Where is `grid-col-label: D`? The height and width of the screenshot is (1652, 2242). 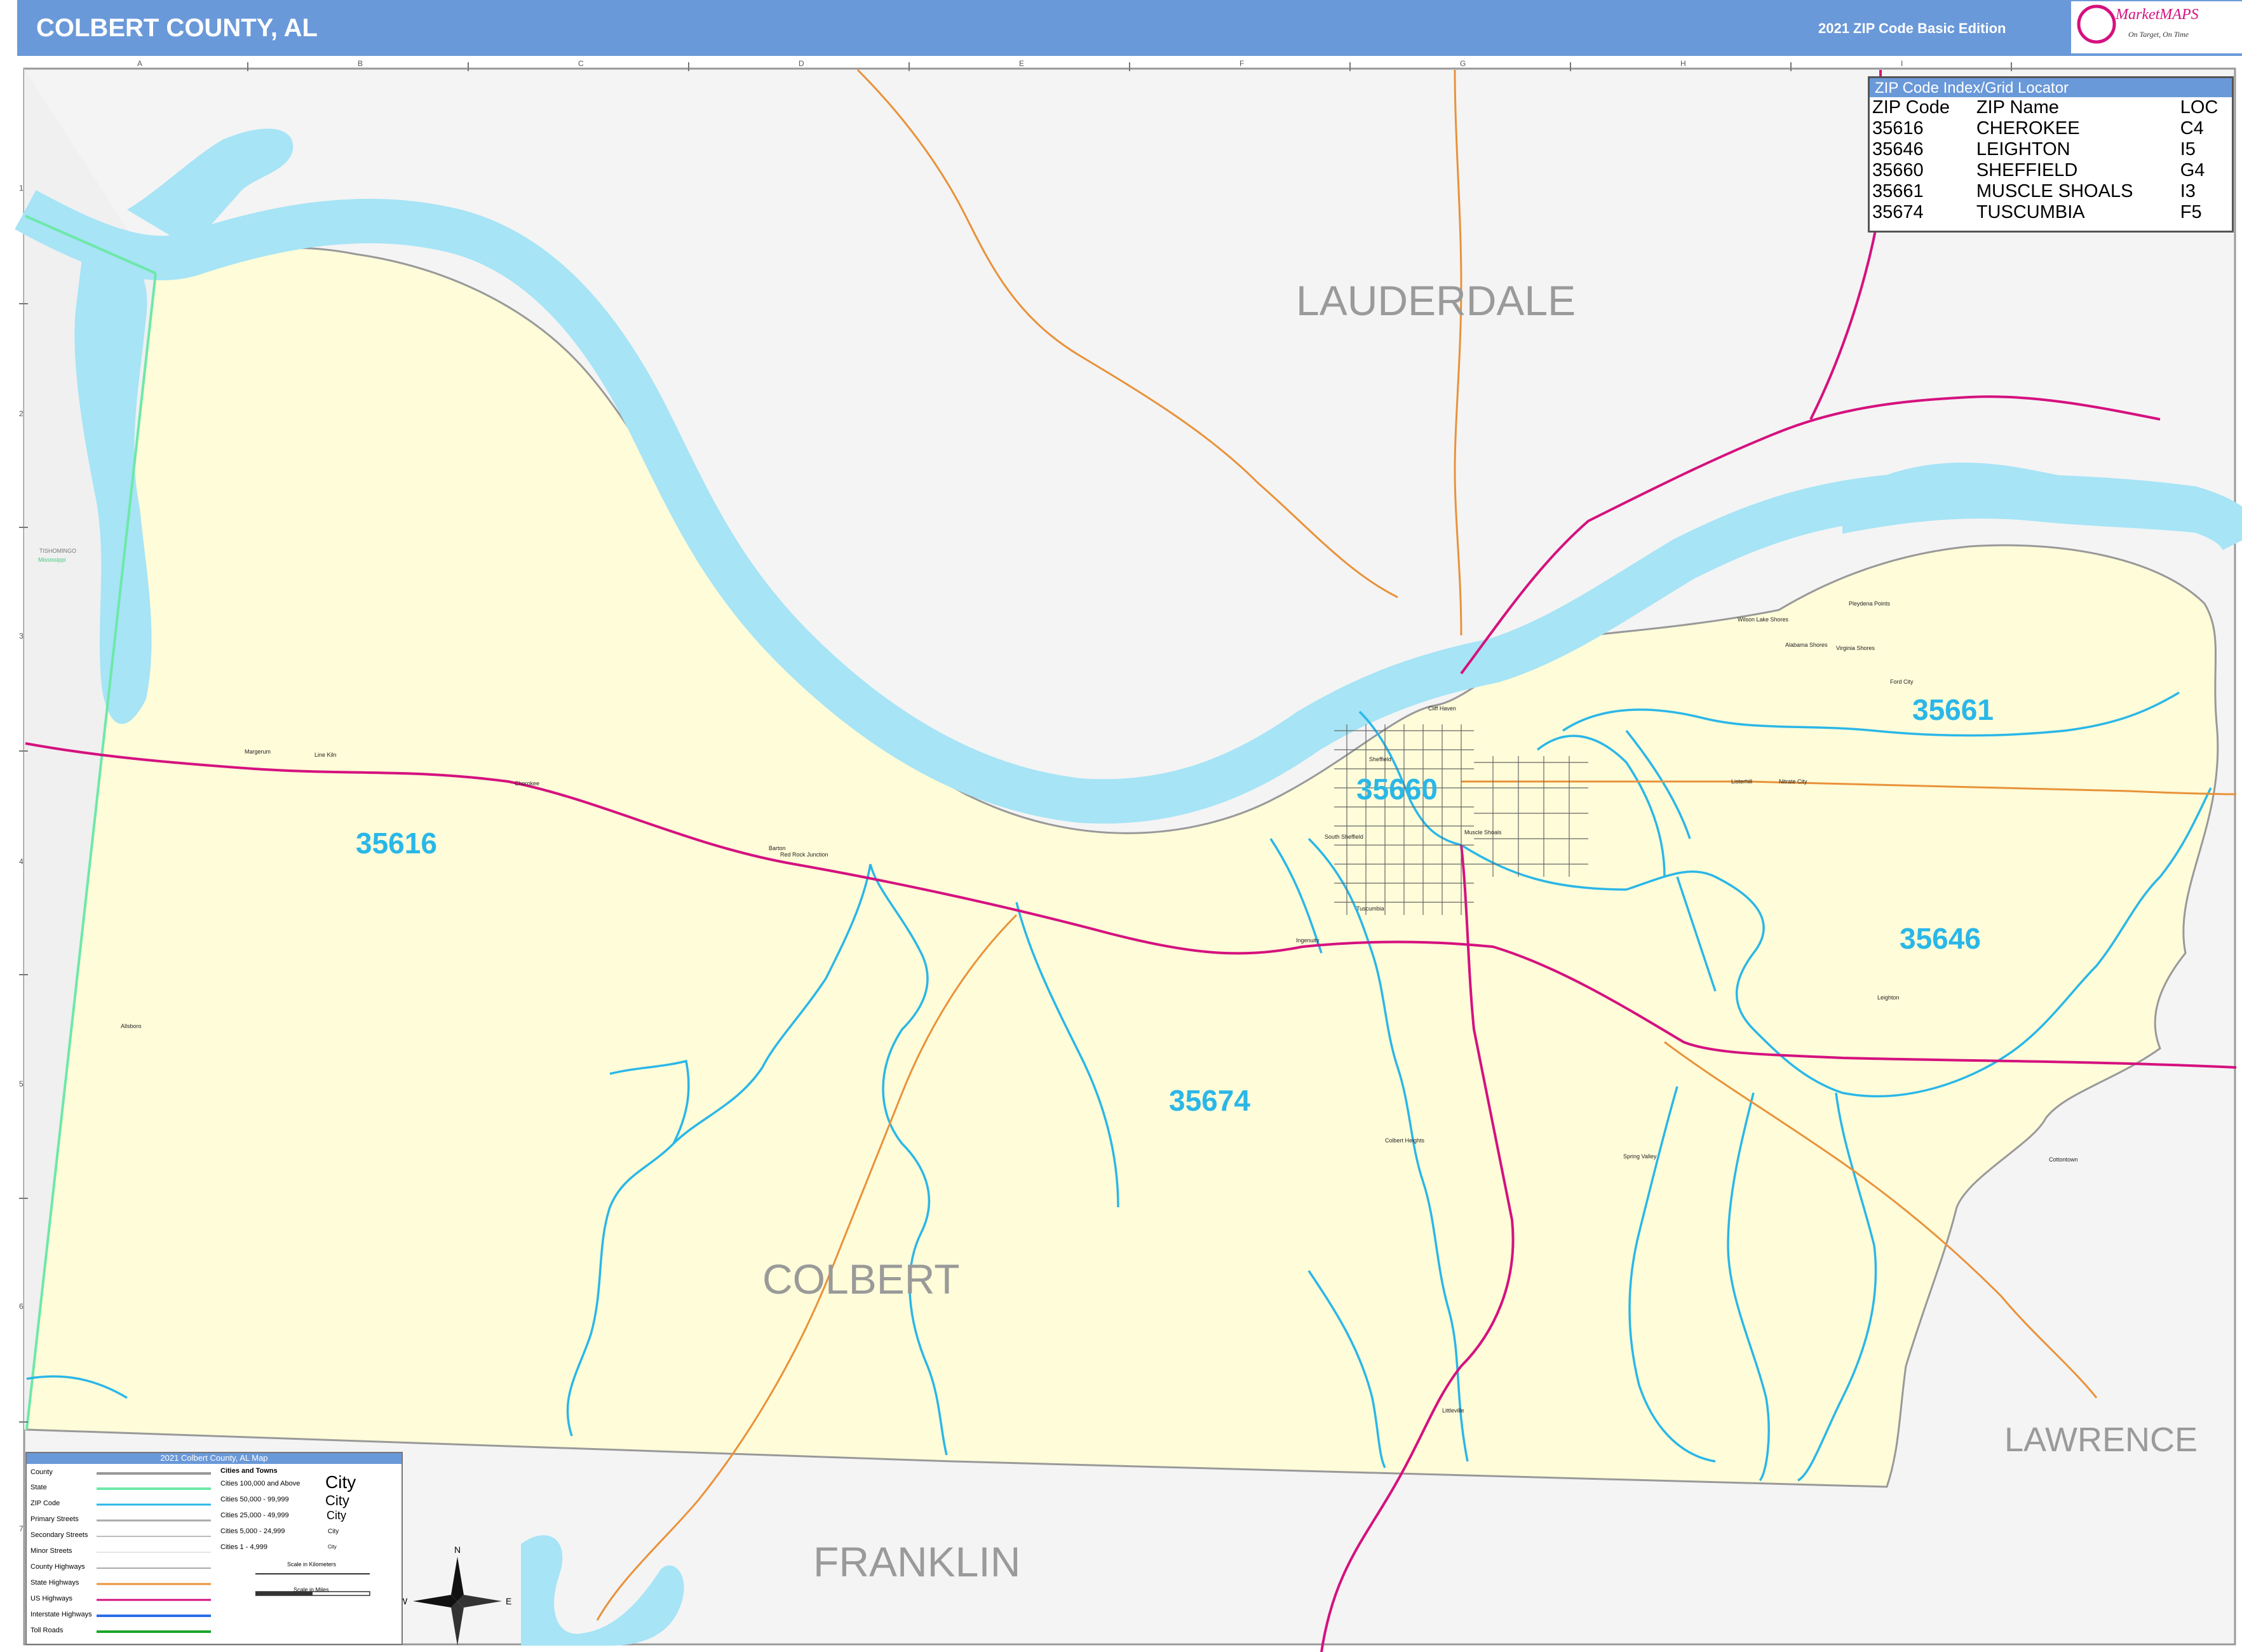
grid-col-label: D is located at coordinates (801, 64).